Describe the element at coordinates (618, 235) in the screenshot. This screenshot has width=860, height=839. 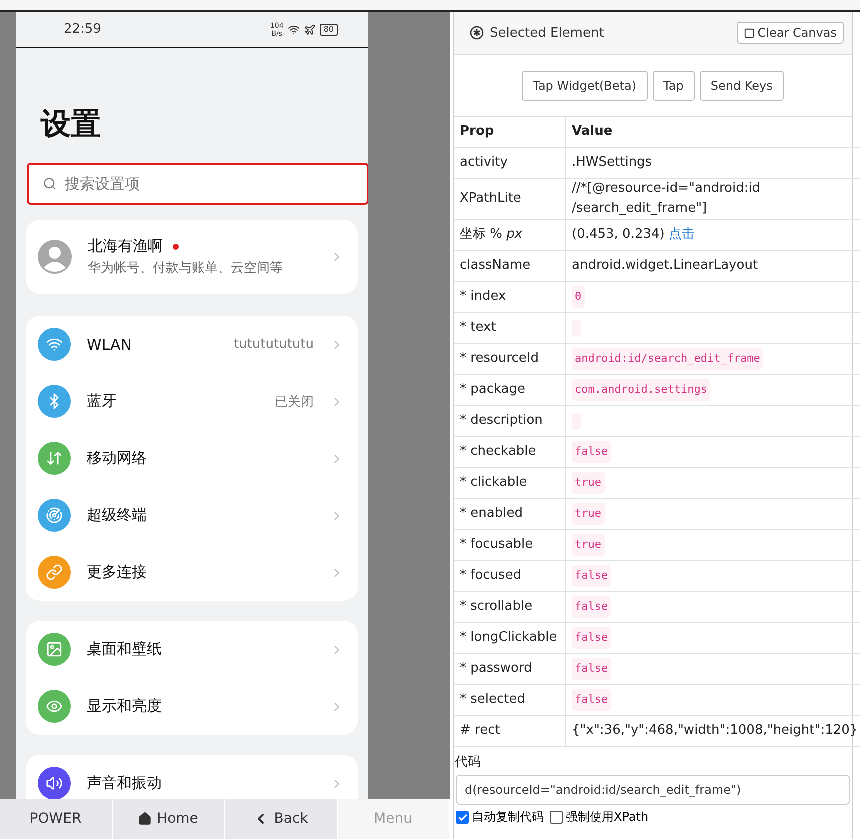
I see `coordinate-value: (0.453, 0.234)` at that location.